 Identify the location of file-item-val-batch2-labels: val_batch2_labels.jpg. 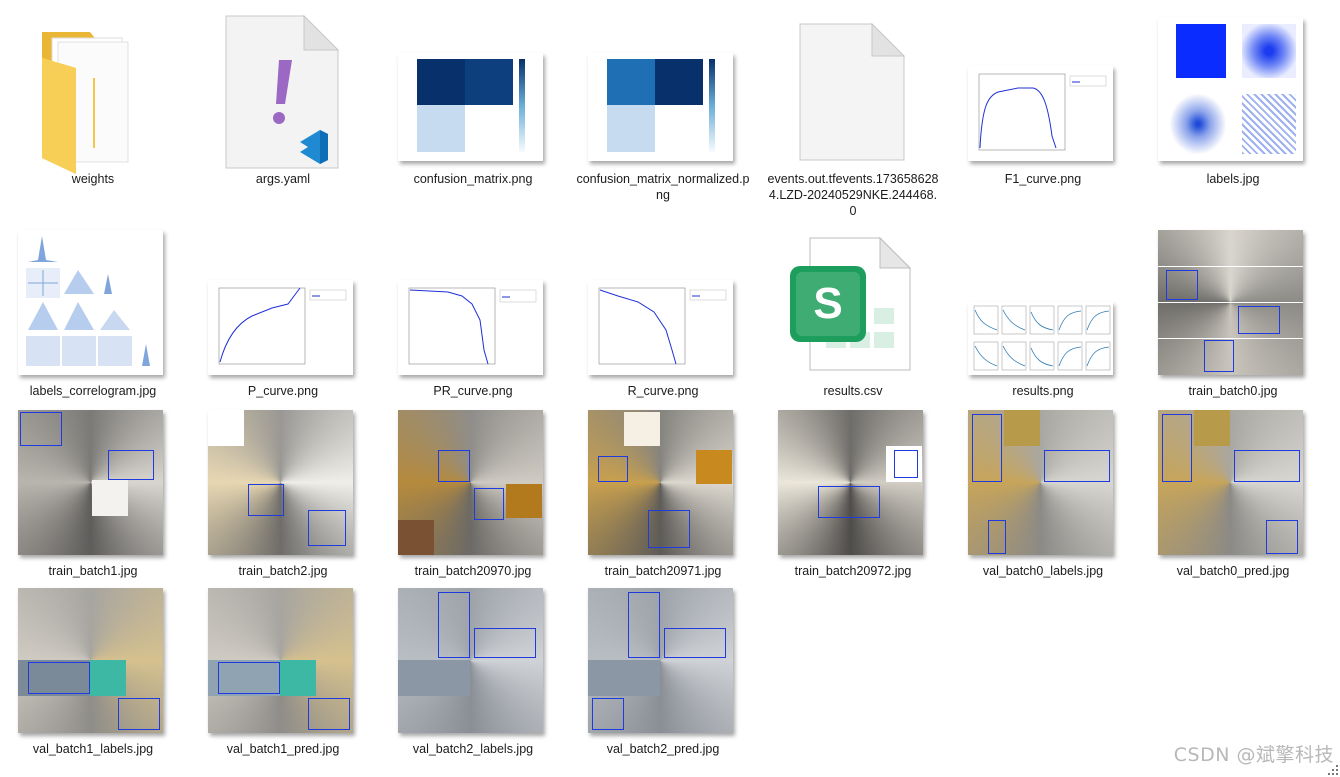
(473, 678).